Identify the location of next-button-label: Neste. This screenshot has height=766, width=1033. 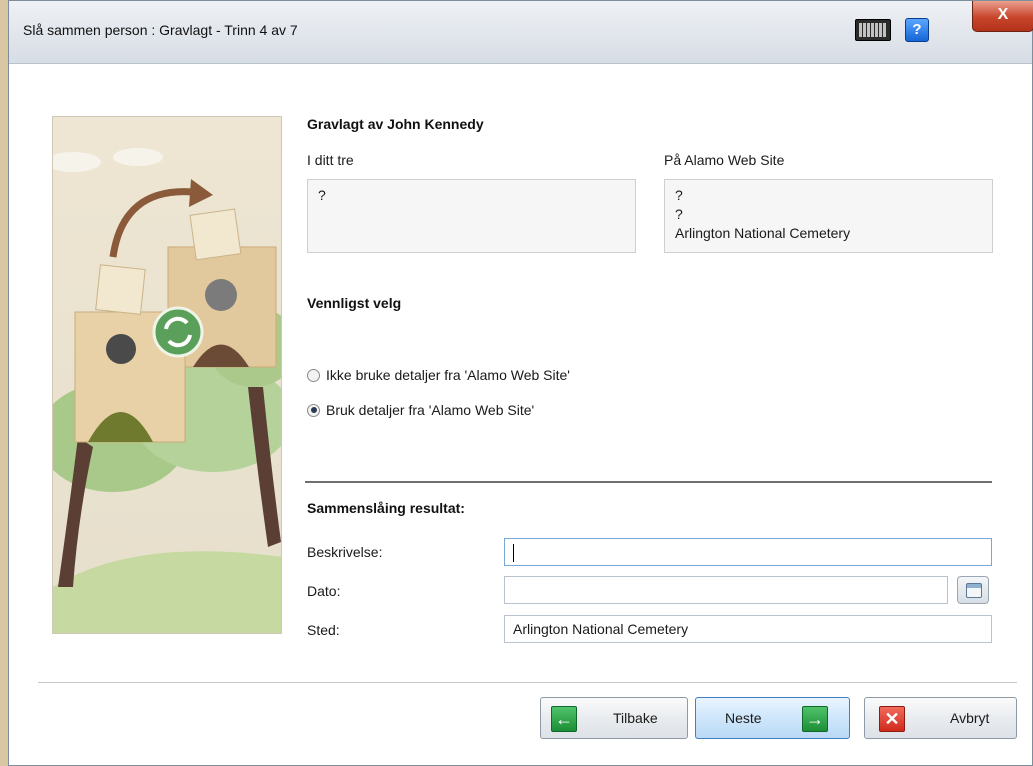
(743, 718).